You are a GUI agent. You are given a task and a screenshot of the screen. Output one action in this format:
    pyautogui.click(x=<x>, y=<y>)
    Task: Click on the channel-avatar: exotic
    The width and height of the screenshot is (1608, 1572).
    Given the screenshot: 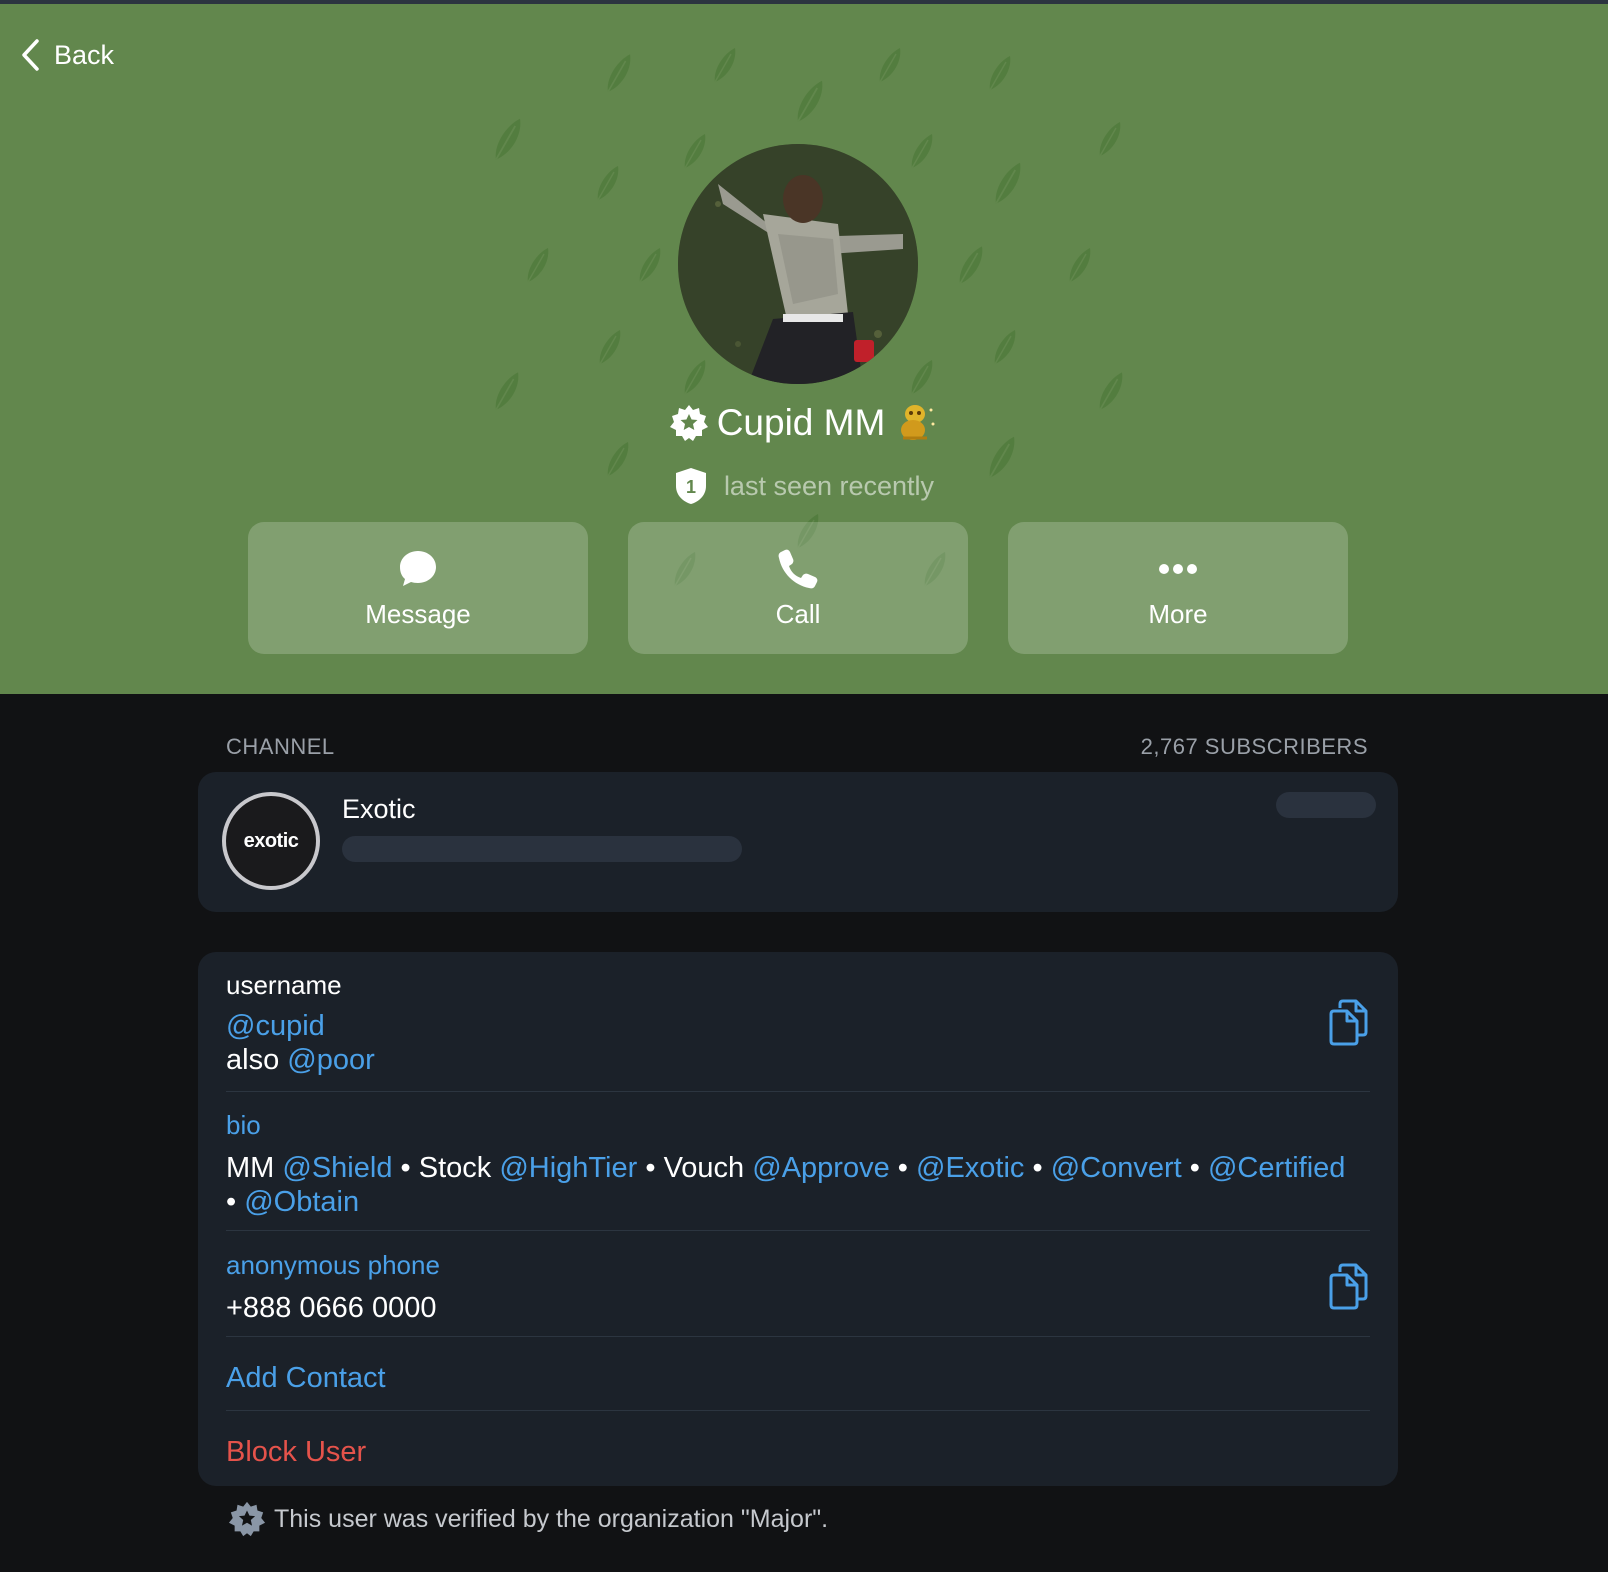 What is the action you would take?
    pyautogui.click(x=271, y=841)
    